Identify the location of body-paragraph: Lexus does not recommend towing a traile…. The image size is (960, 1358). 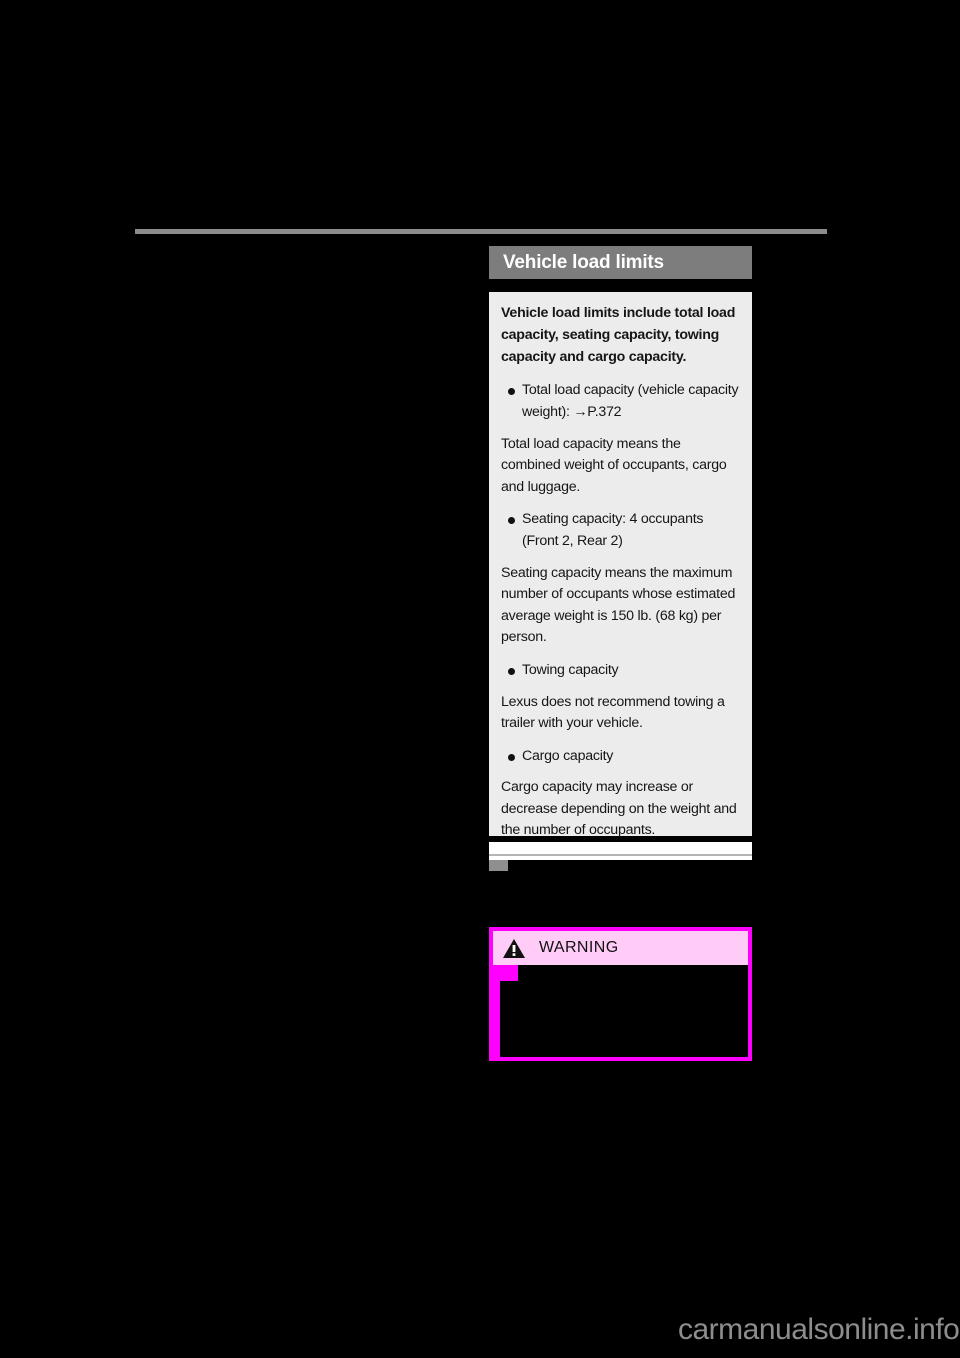
(613, 712).